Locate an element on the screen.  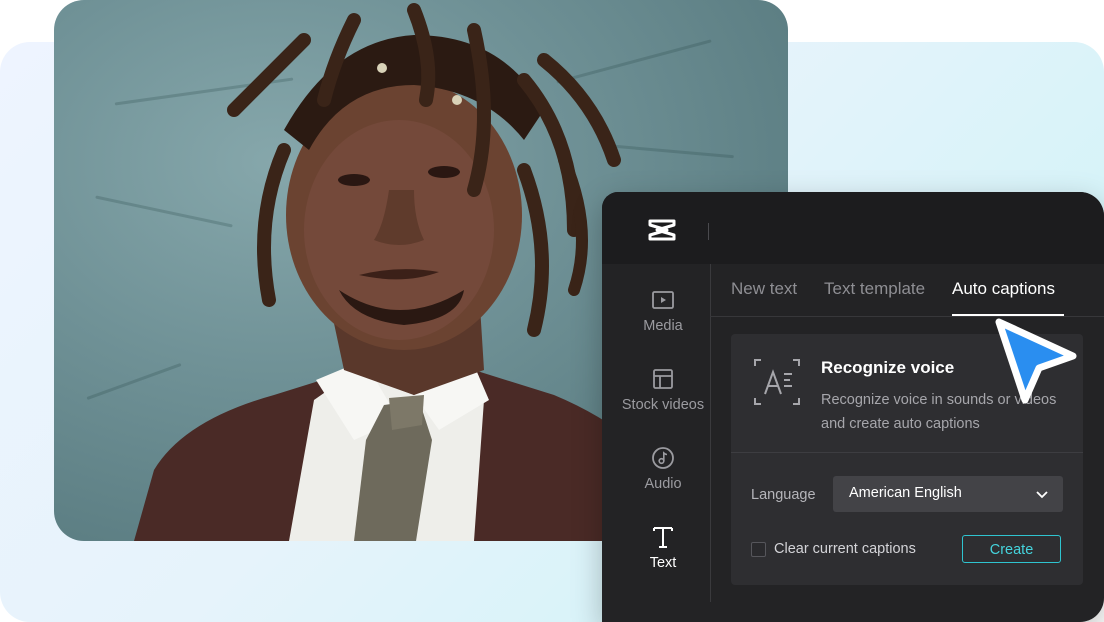
layout-icon is located at coordinates (663, 379).